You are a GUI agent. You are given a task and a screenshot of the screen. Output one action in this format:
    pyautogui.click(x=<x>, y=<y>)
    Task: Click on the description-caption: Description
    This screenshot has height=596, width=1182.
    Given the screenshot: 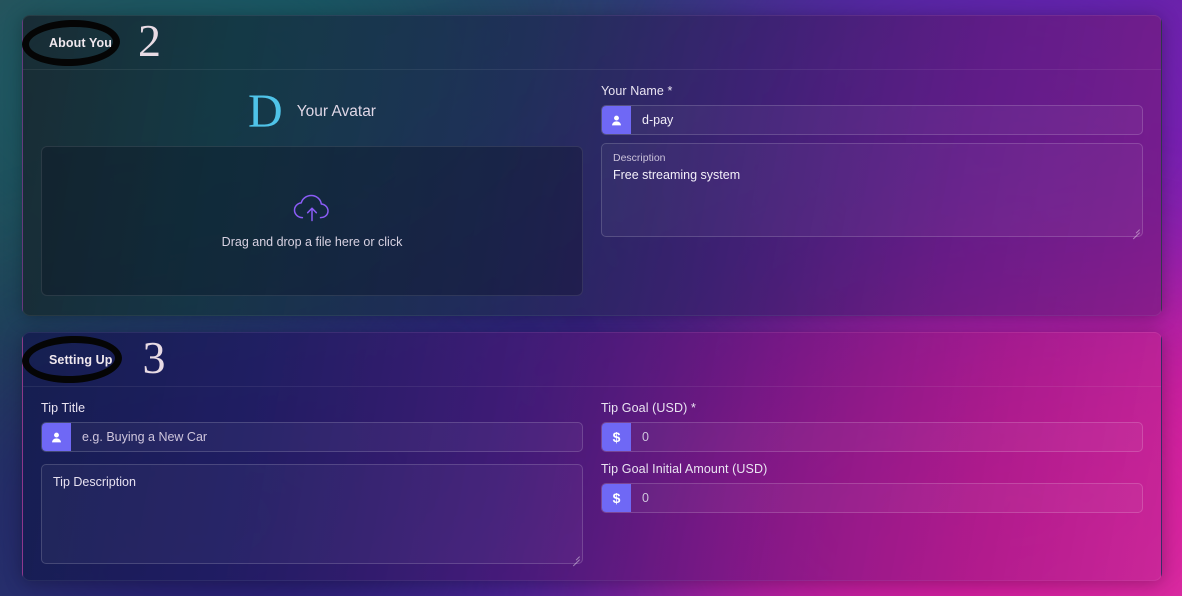 What is the action you would take?
    pyautogui.click(x=639, y=158)
    